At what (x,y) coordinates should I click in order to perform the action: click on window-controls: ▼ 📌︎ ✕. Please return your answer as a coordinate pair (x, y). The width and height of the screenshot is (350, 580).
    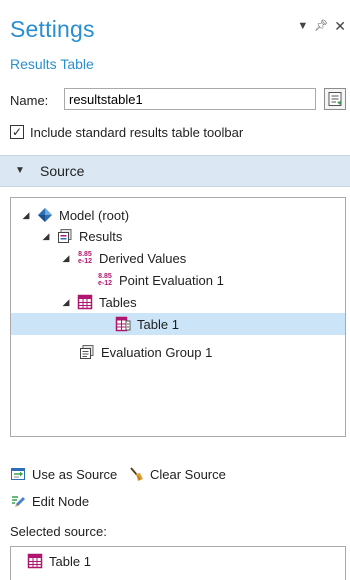
    Looking at the image, I should click on (321, 26).